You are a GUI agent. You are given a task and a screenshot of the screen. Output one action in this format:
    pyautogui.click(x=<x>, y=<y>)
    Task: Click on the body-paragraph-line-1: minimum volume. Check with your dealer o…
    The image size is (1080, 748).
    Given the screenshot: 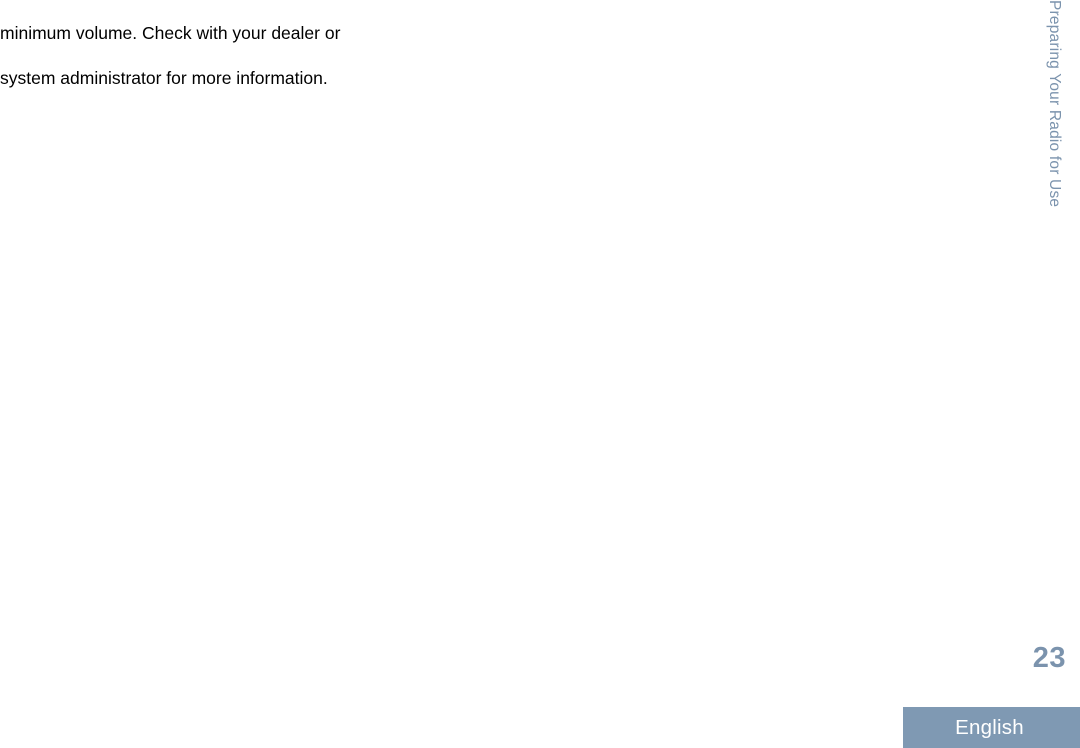 What is the action you would take?
    pyautogui.click(x=170, y=32)
    